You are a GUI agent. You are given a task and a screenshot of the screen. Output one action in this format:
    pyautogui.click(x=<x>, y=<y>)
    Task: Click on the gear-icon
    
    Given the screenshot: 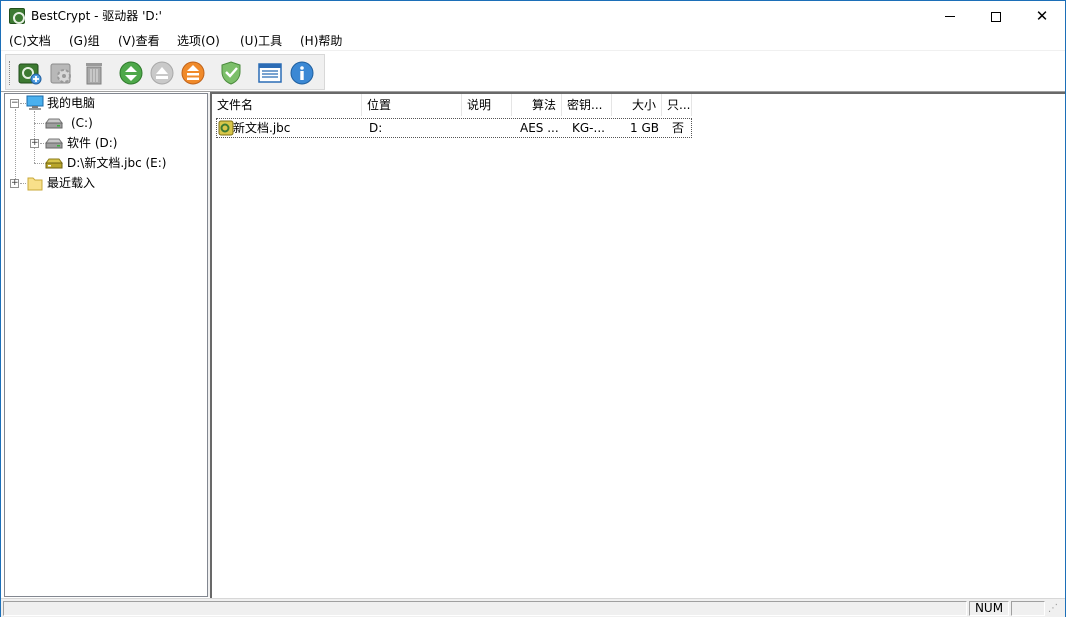 What is the action you would take?
    pyautogui.click(x=60, y=73)
    